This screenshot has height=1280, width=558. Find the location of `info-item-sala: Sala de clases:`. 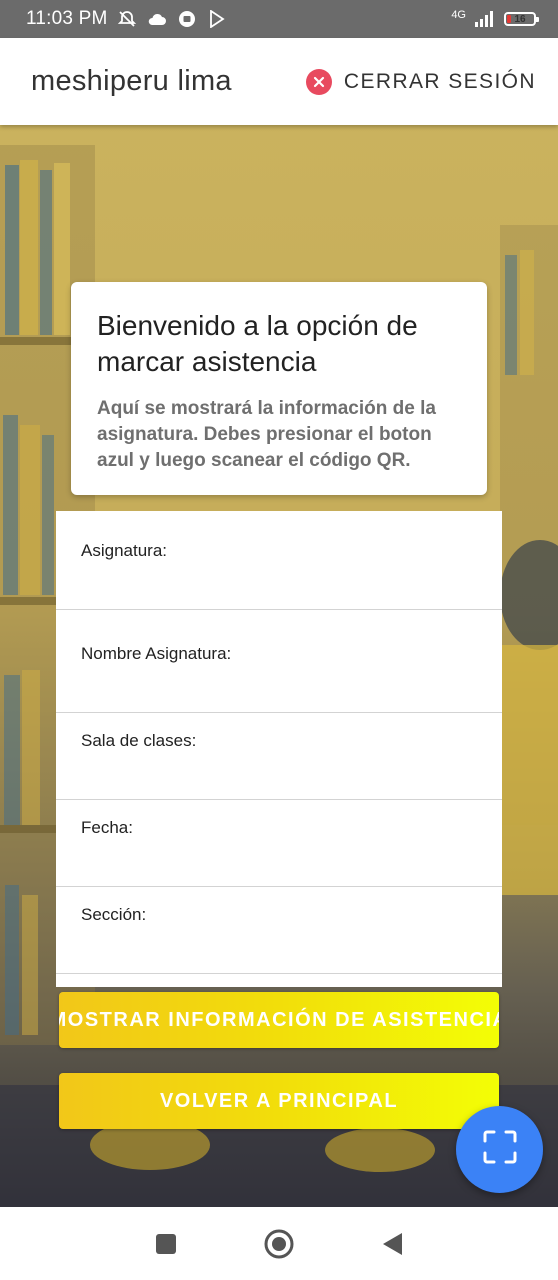

info-item-sala: Sala de clases: is located at coordinates (279, 756).